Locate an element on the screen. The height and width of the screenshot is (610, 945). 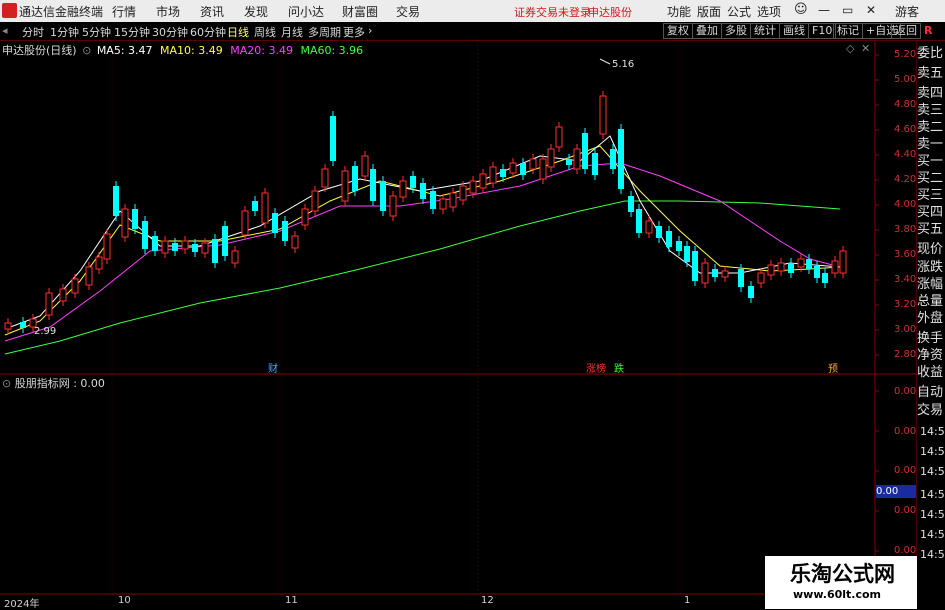
period-more: 更多 is located at coordinates (354, 32).